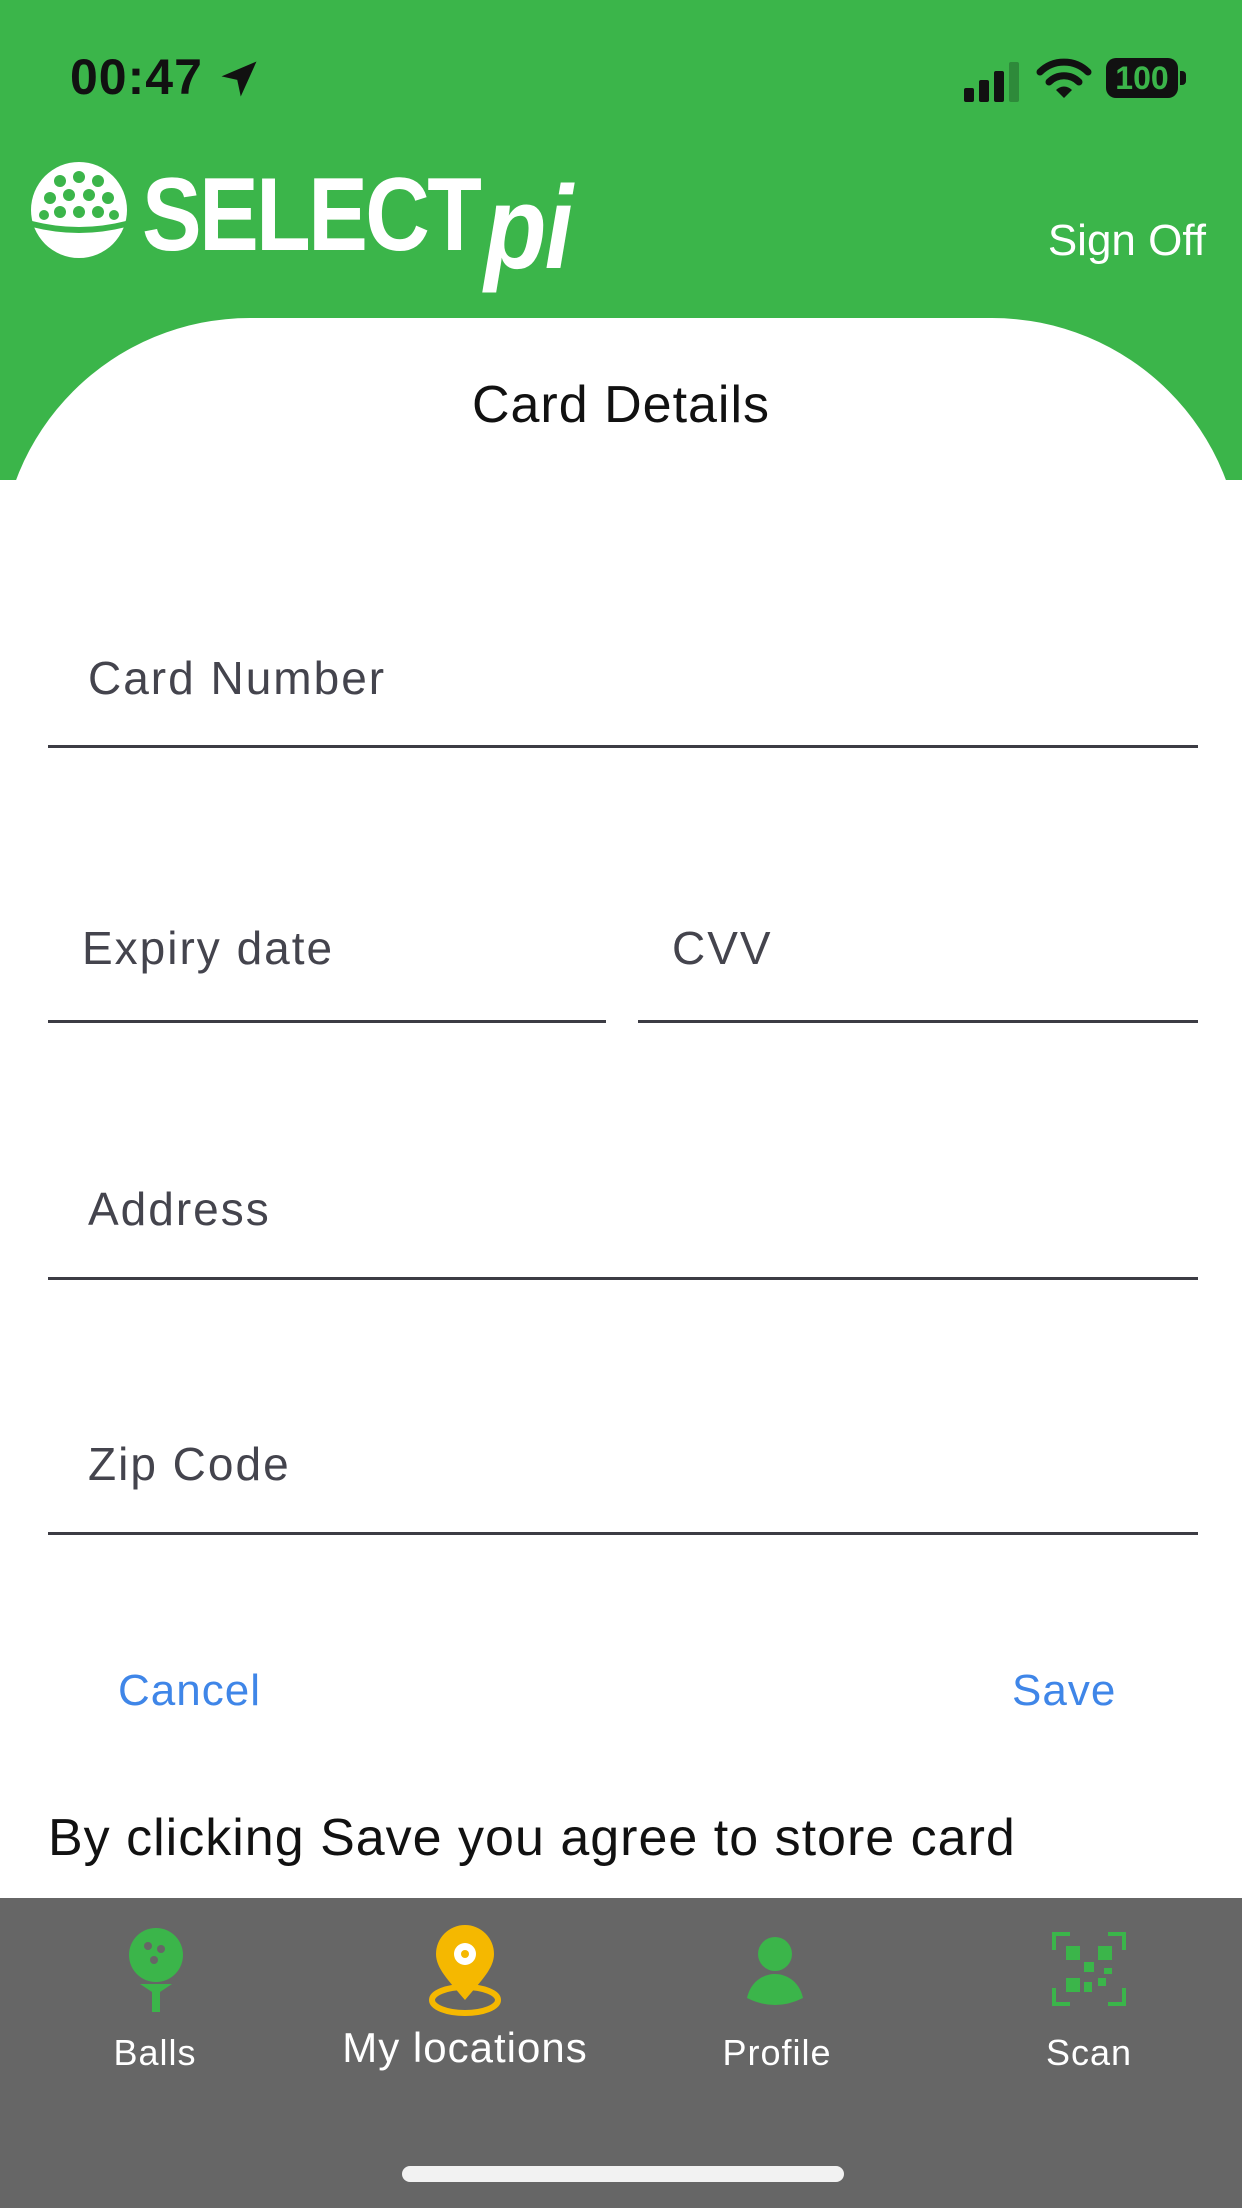  I want to click on expiry-date-field, so click(327, 949).